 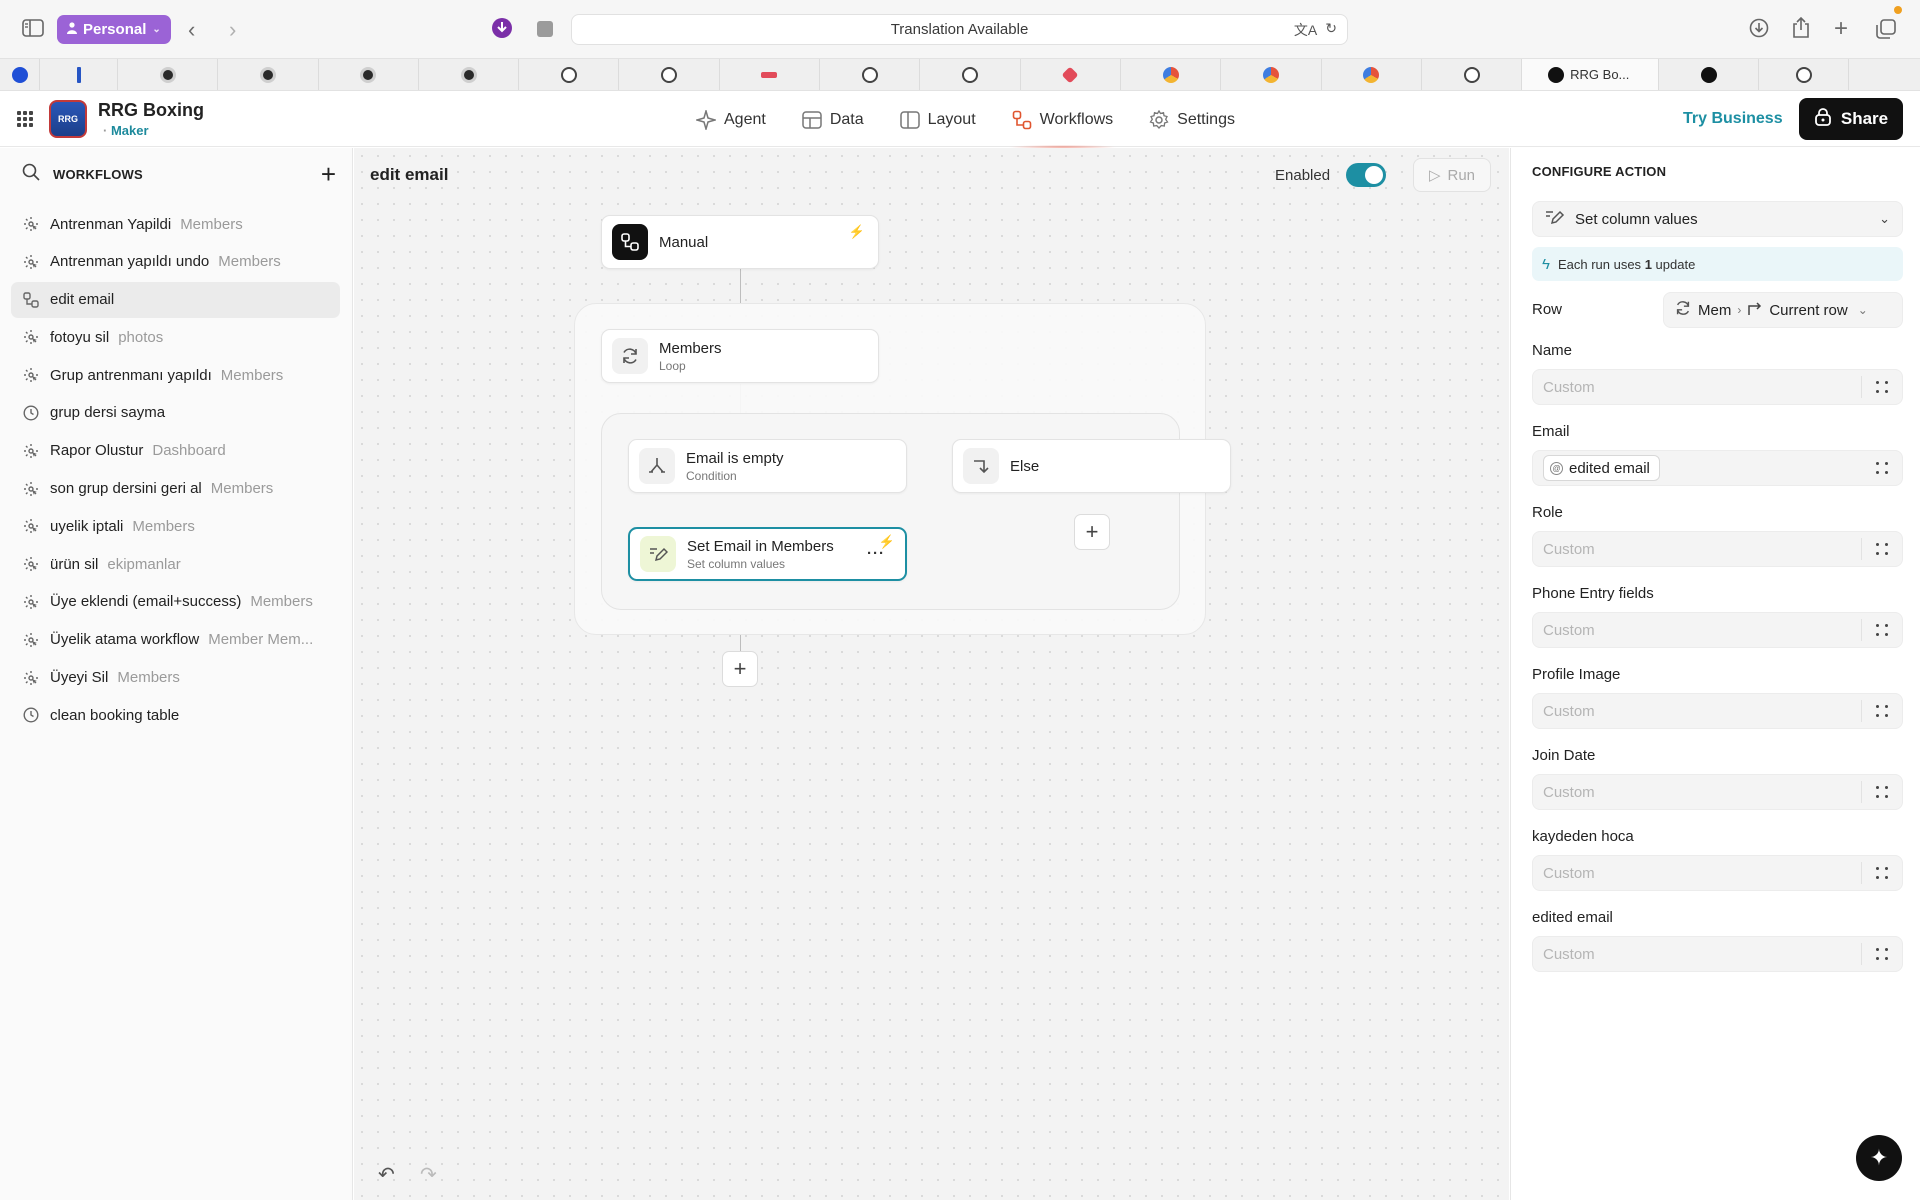 I want to click on tab-workflows: Workflows, so click(x=1063, y=120).